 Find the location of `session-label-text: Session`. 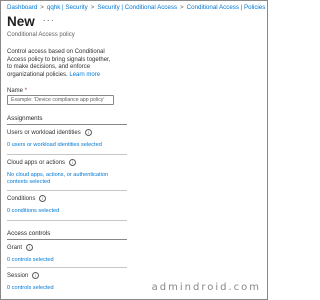

session-label-text: Session is located at coordinates (18, 275).